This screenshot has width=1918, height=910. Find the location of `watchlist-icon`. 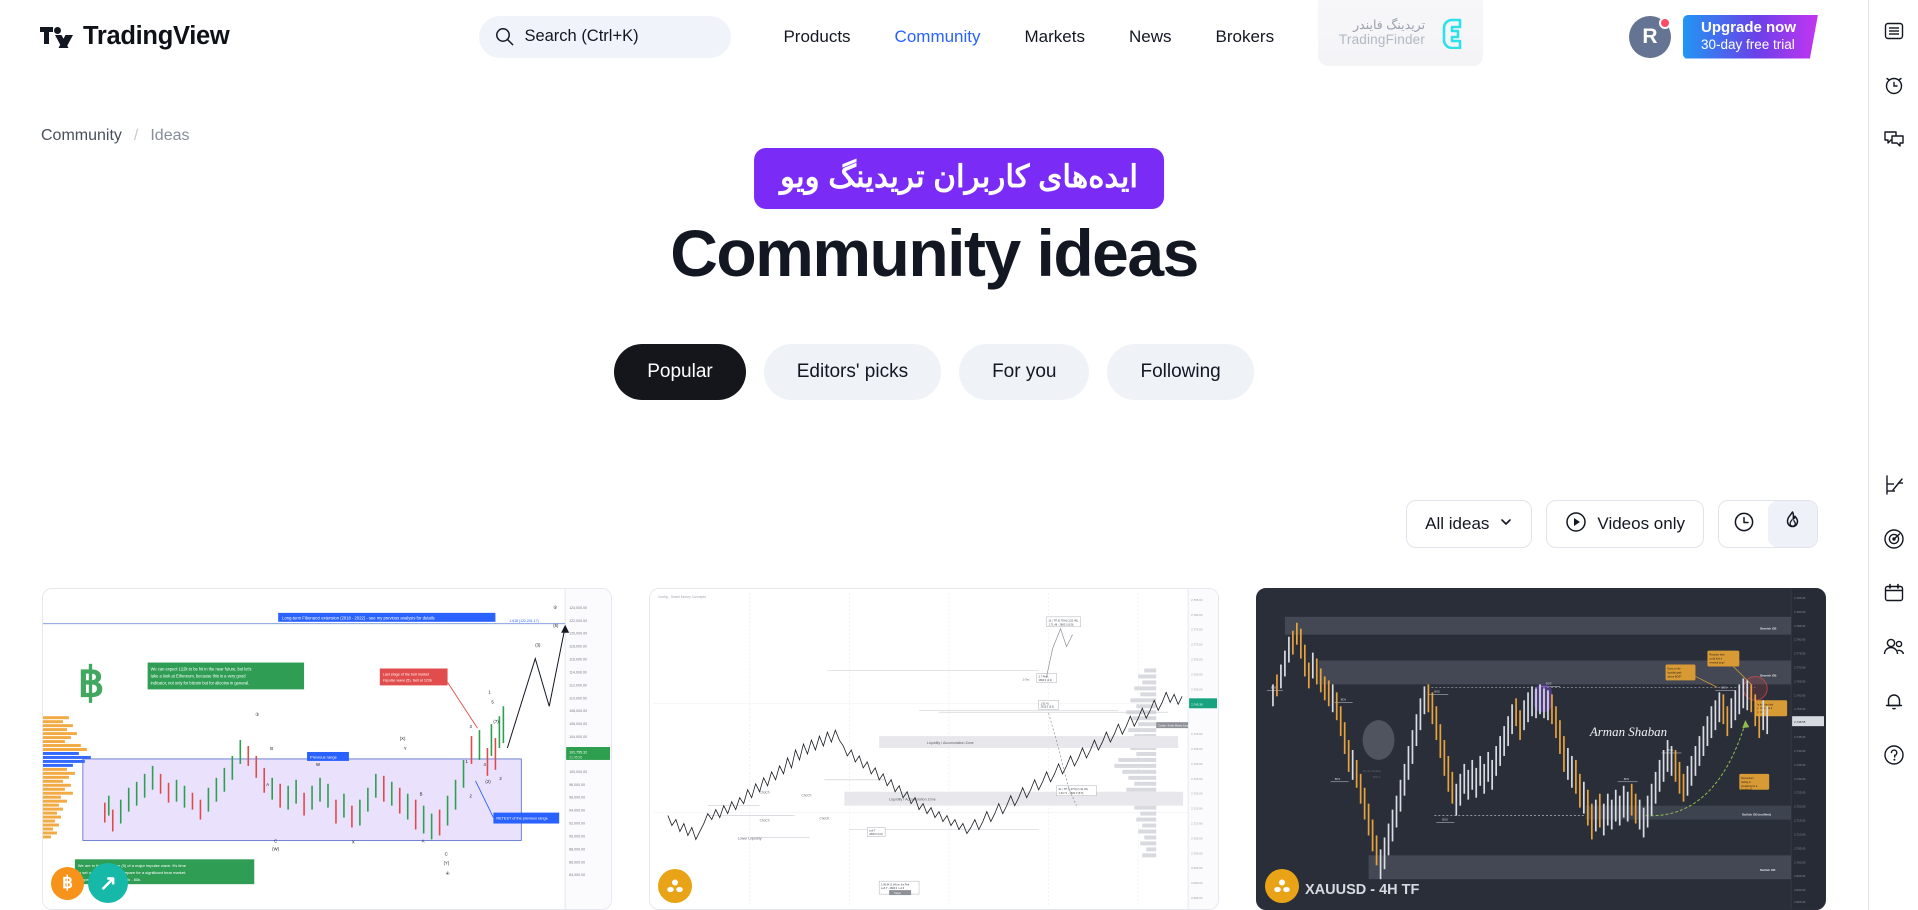

watchlist-icon is located at coordinates (1893, 31).